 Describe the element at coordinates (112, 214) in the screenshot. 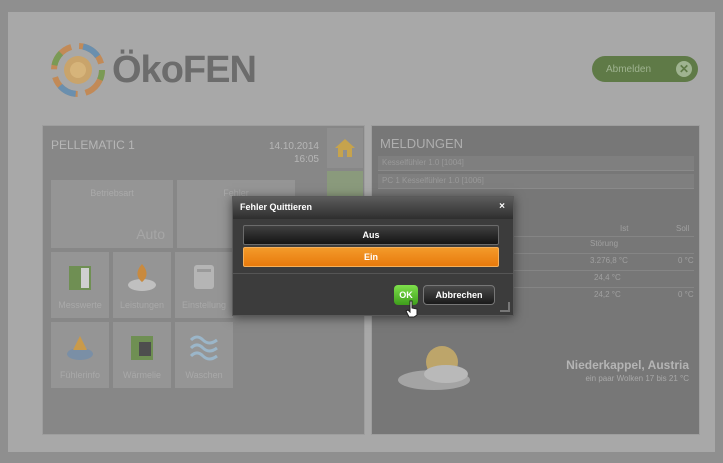

I see `mode-tile: Betriebsart Auto` at that location.